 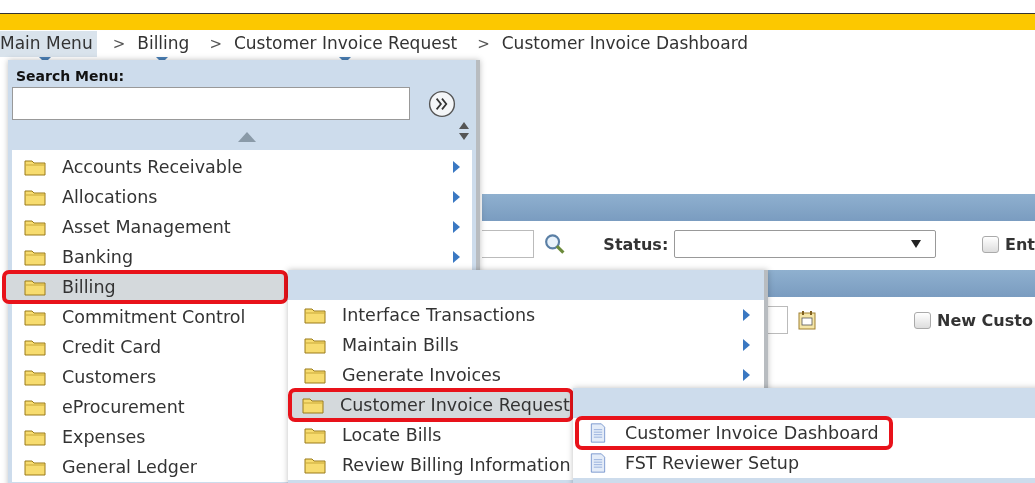 I want to click on menu-item: Customer Invoice Request, so click(x=431, y=405).